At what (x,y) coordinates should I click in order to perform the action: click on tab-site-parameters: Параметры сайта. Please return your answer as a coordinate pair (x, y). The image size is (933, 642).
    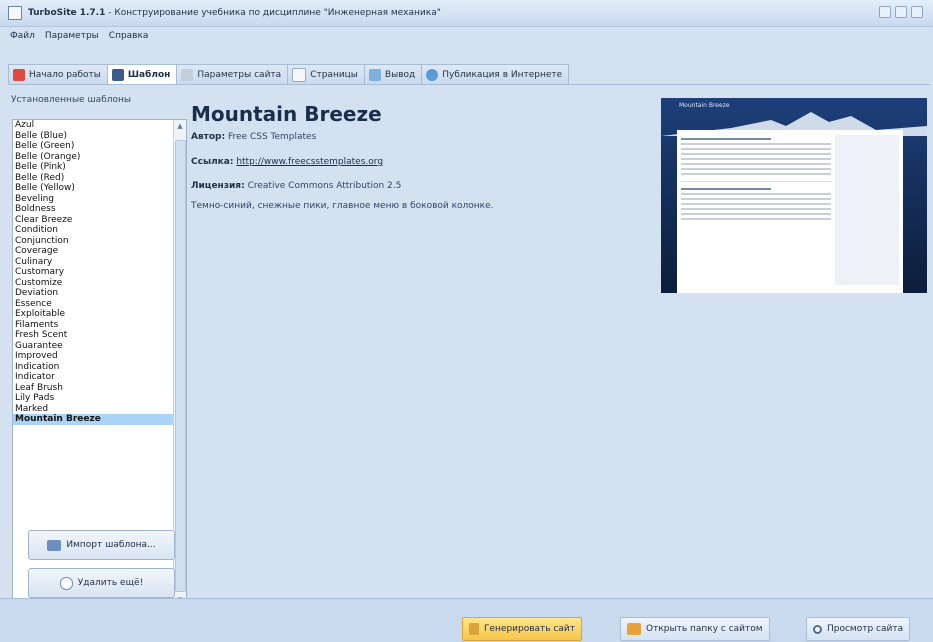
    Looking at the image, I should click on (232, 74).